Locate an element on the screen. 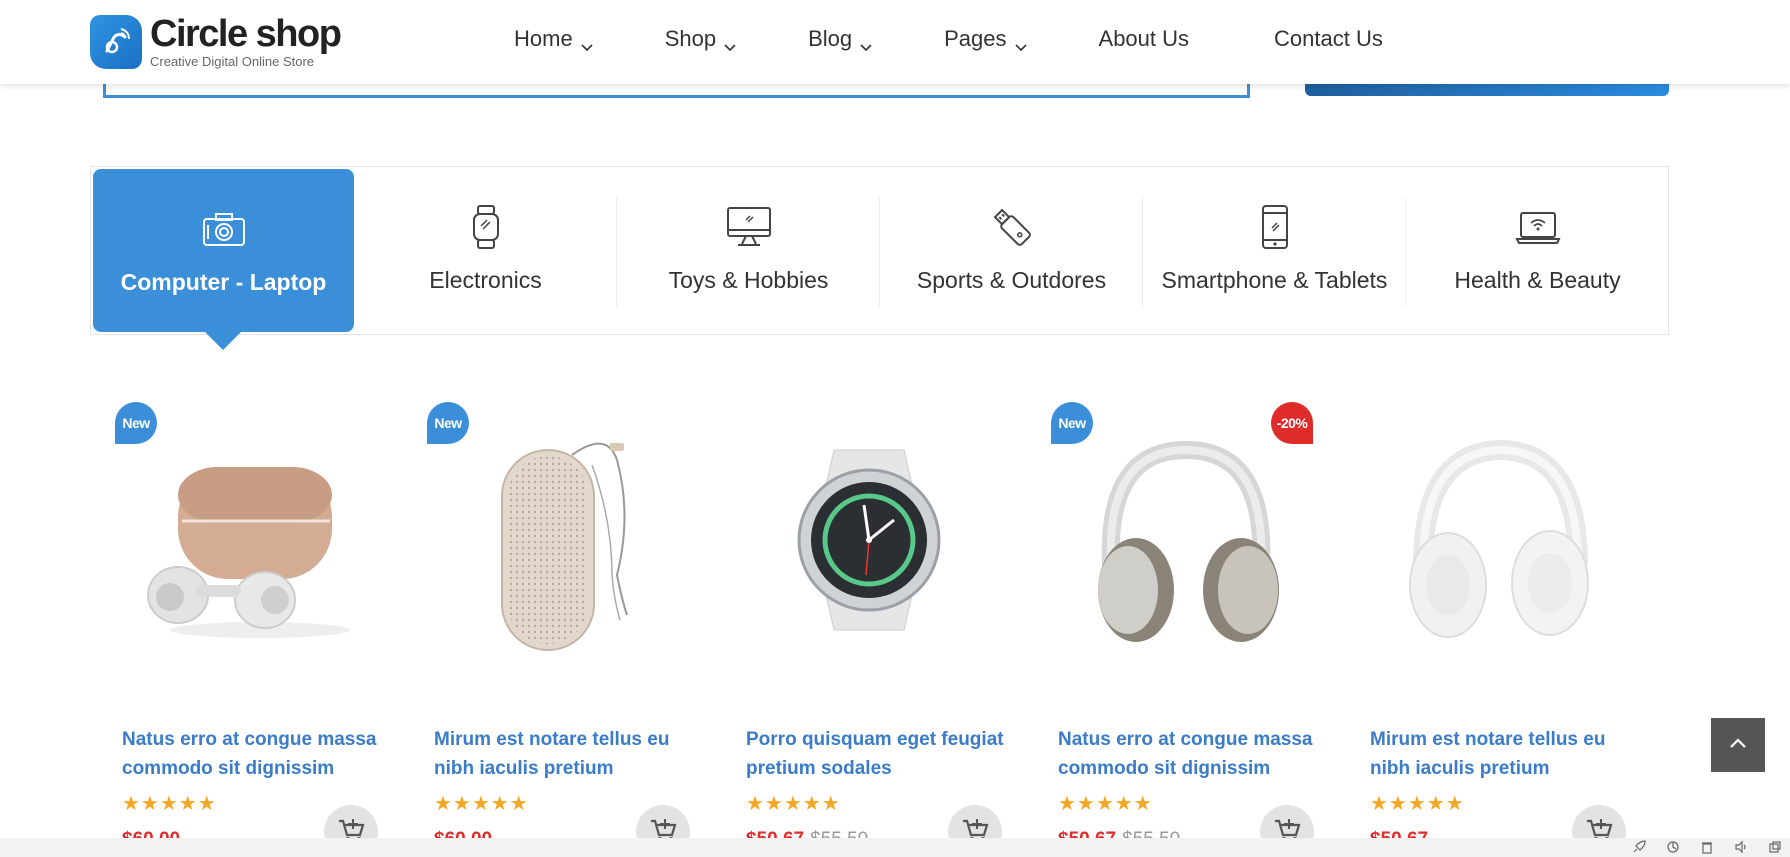 Image resolution: width=1790 pixels, height=857 pixels. nav-item-label: Home is located at coordinates (543, 38).